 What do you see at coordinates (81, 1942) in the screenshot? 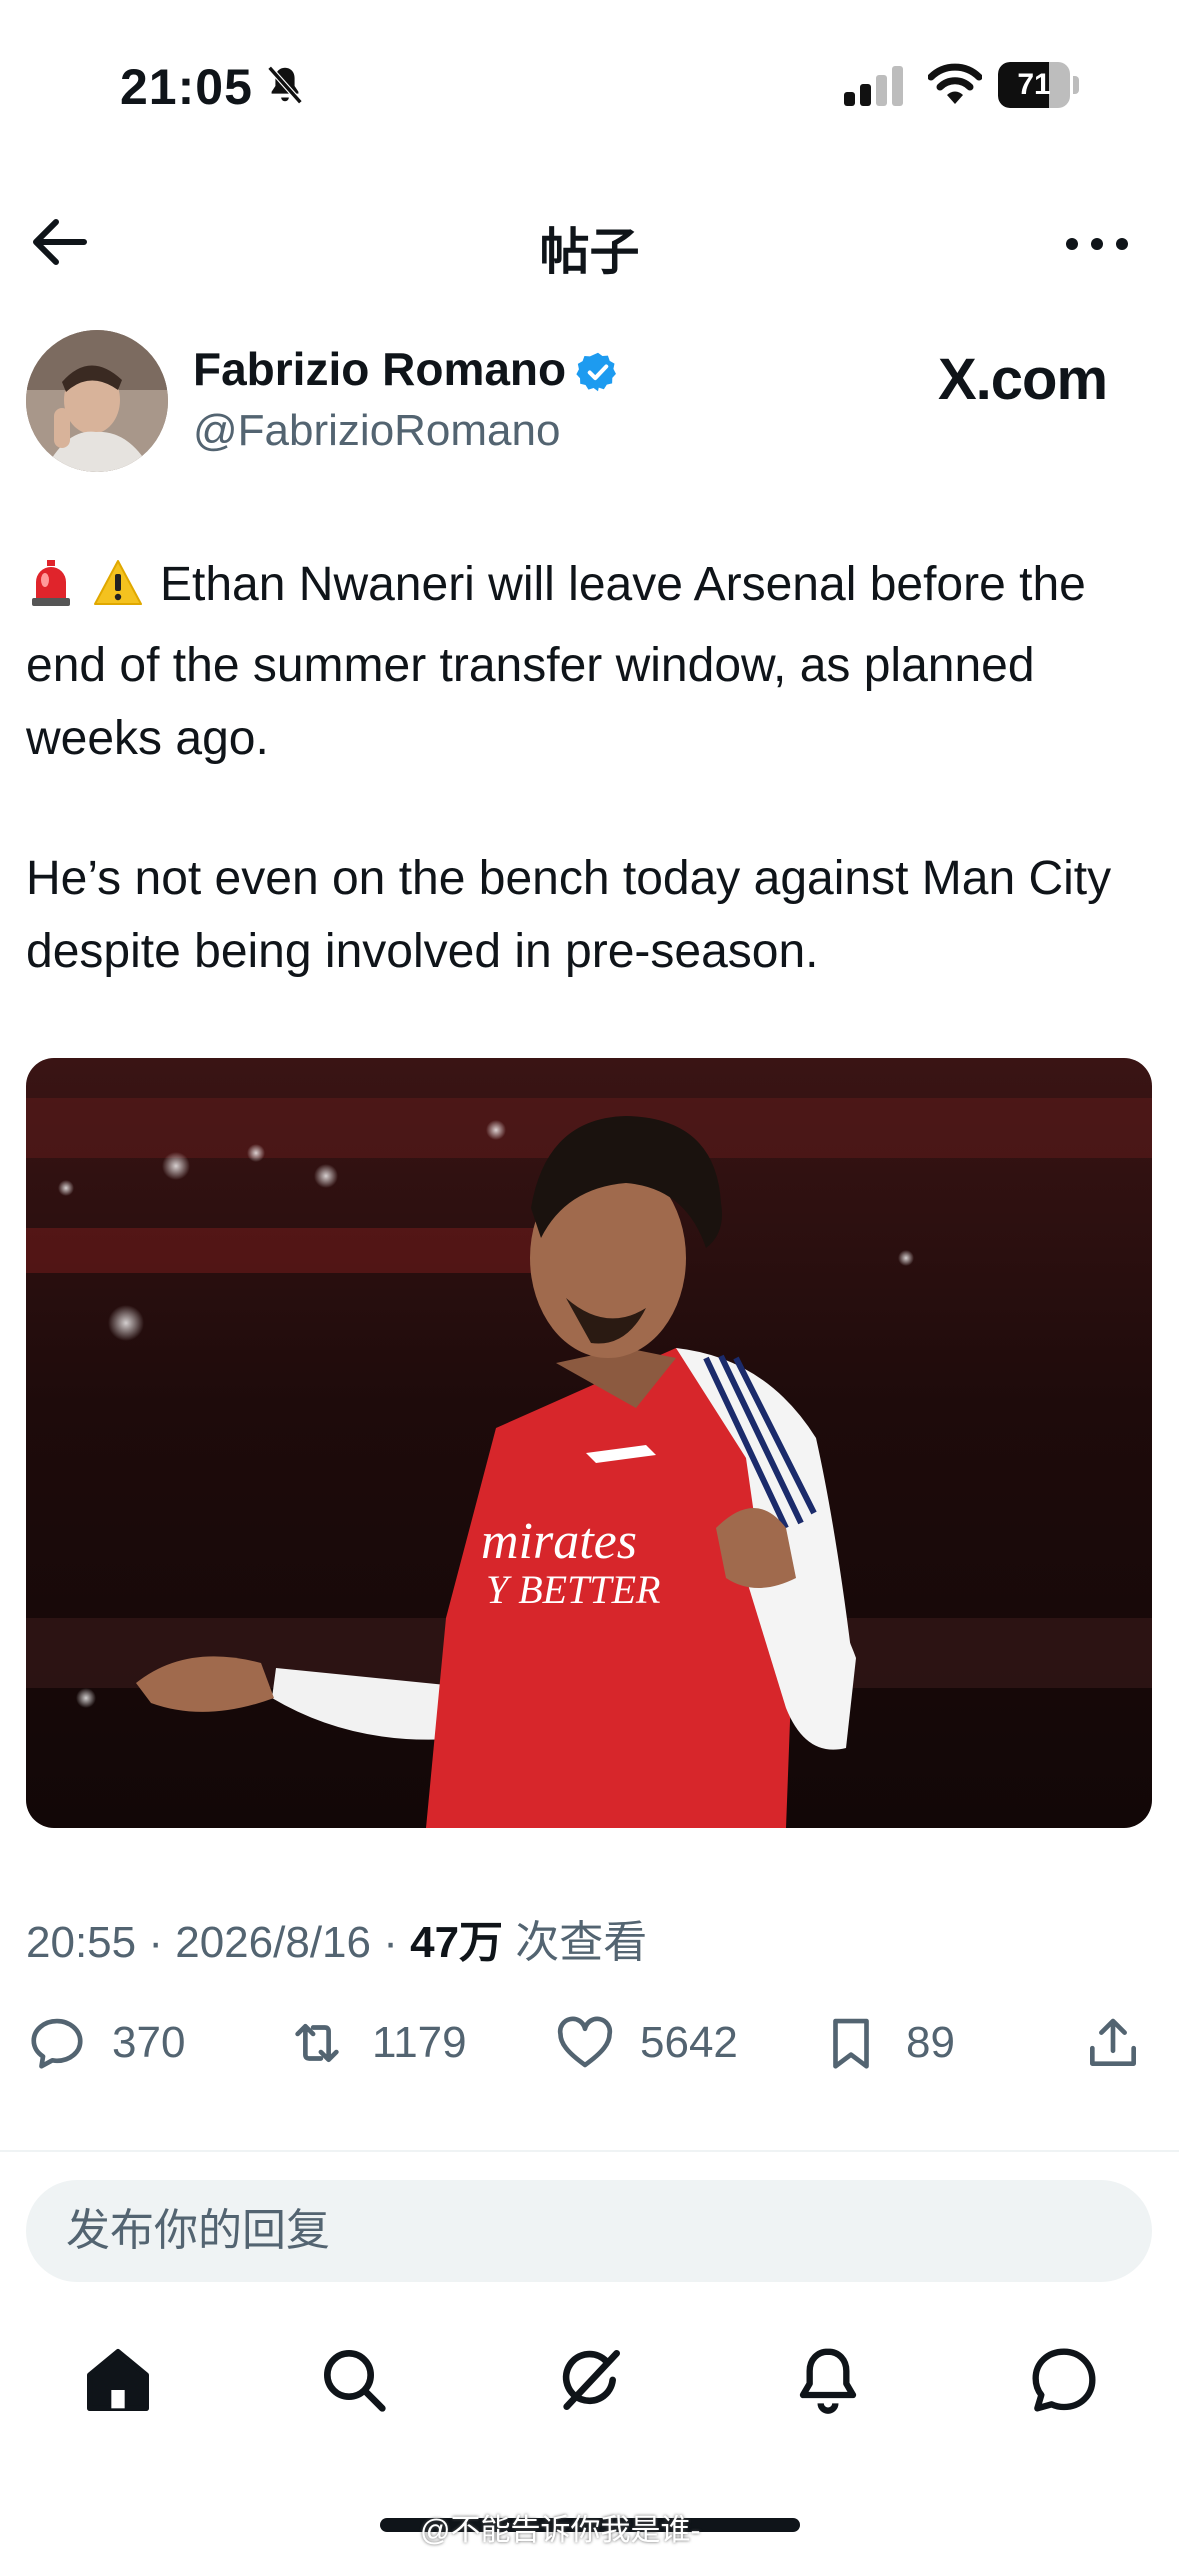
I see `post-time: 20:55` at bounding box center [81, 1942].